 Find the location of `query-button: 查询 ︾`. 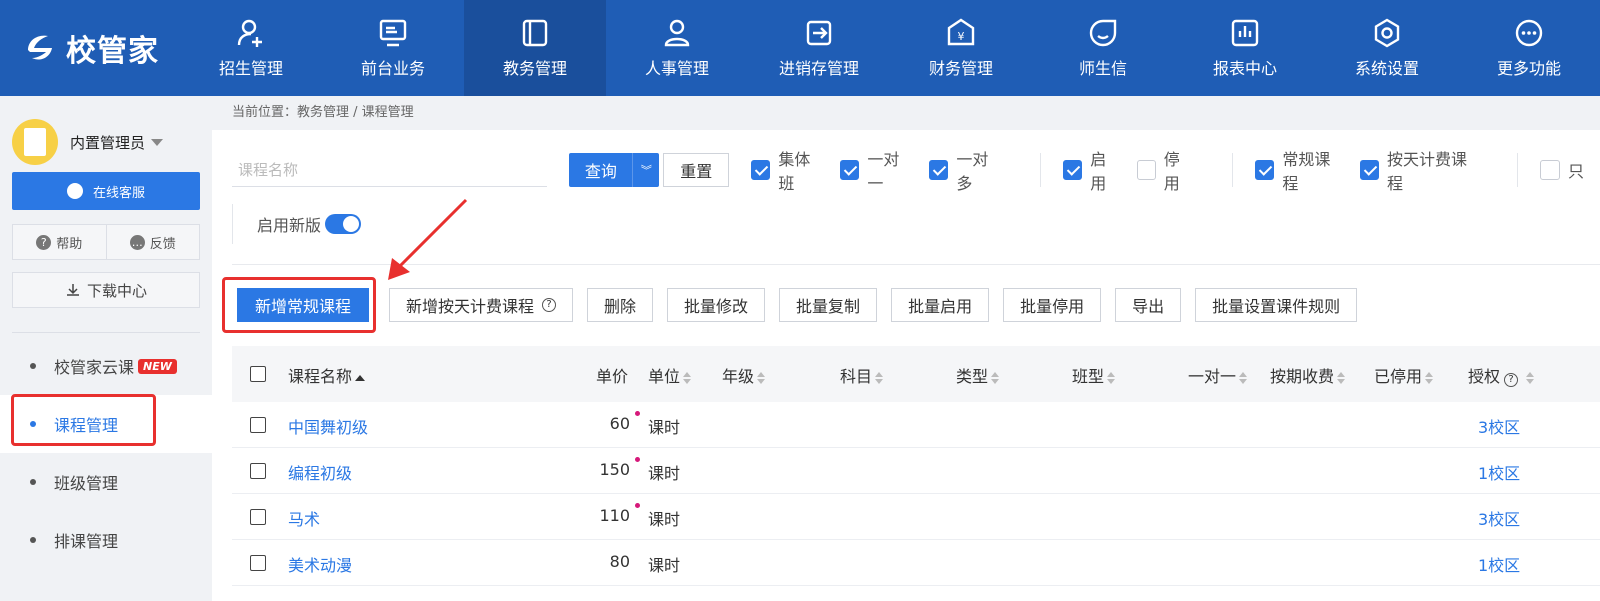

query-button: 查询 ︾ is located at coordinates (614, 170).